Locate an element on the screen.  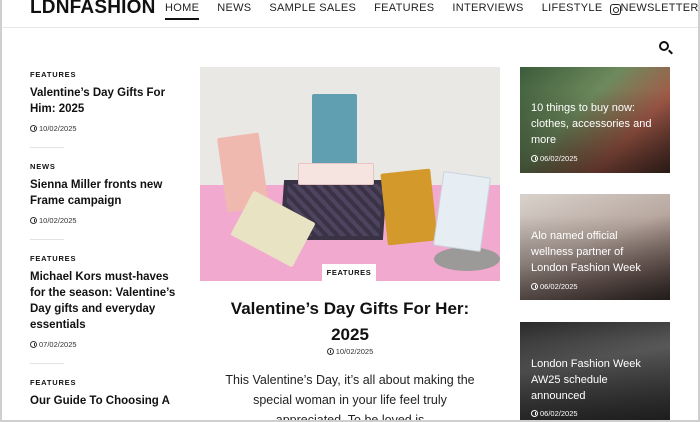
nav-sample-sales: SAMPLE SALES is located at coordinates (312, 11).